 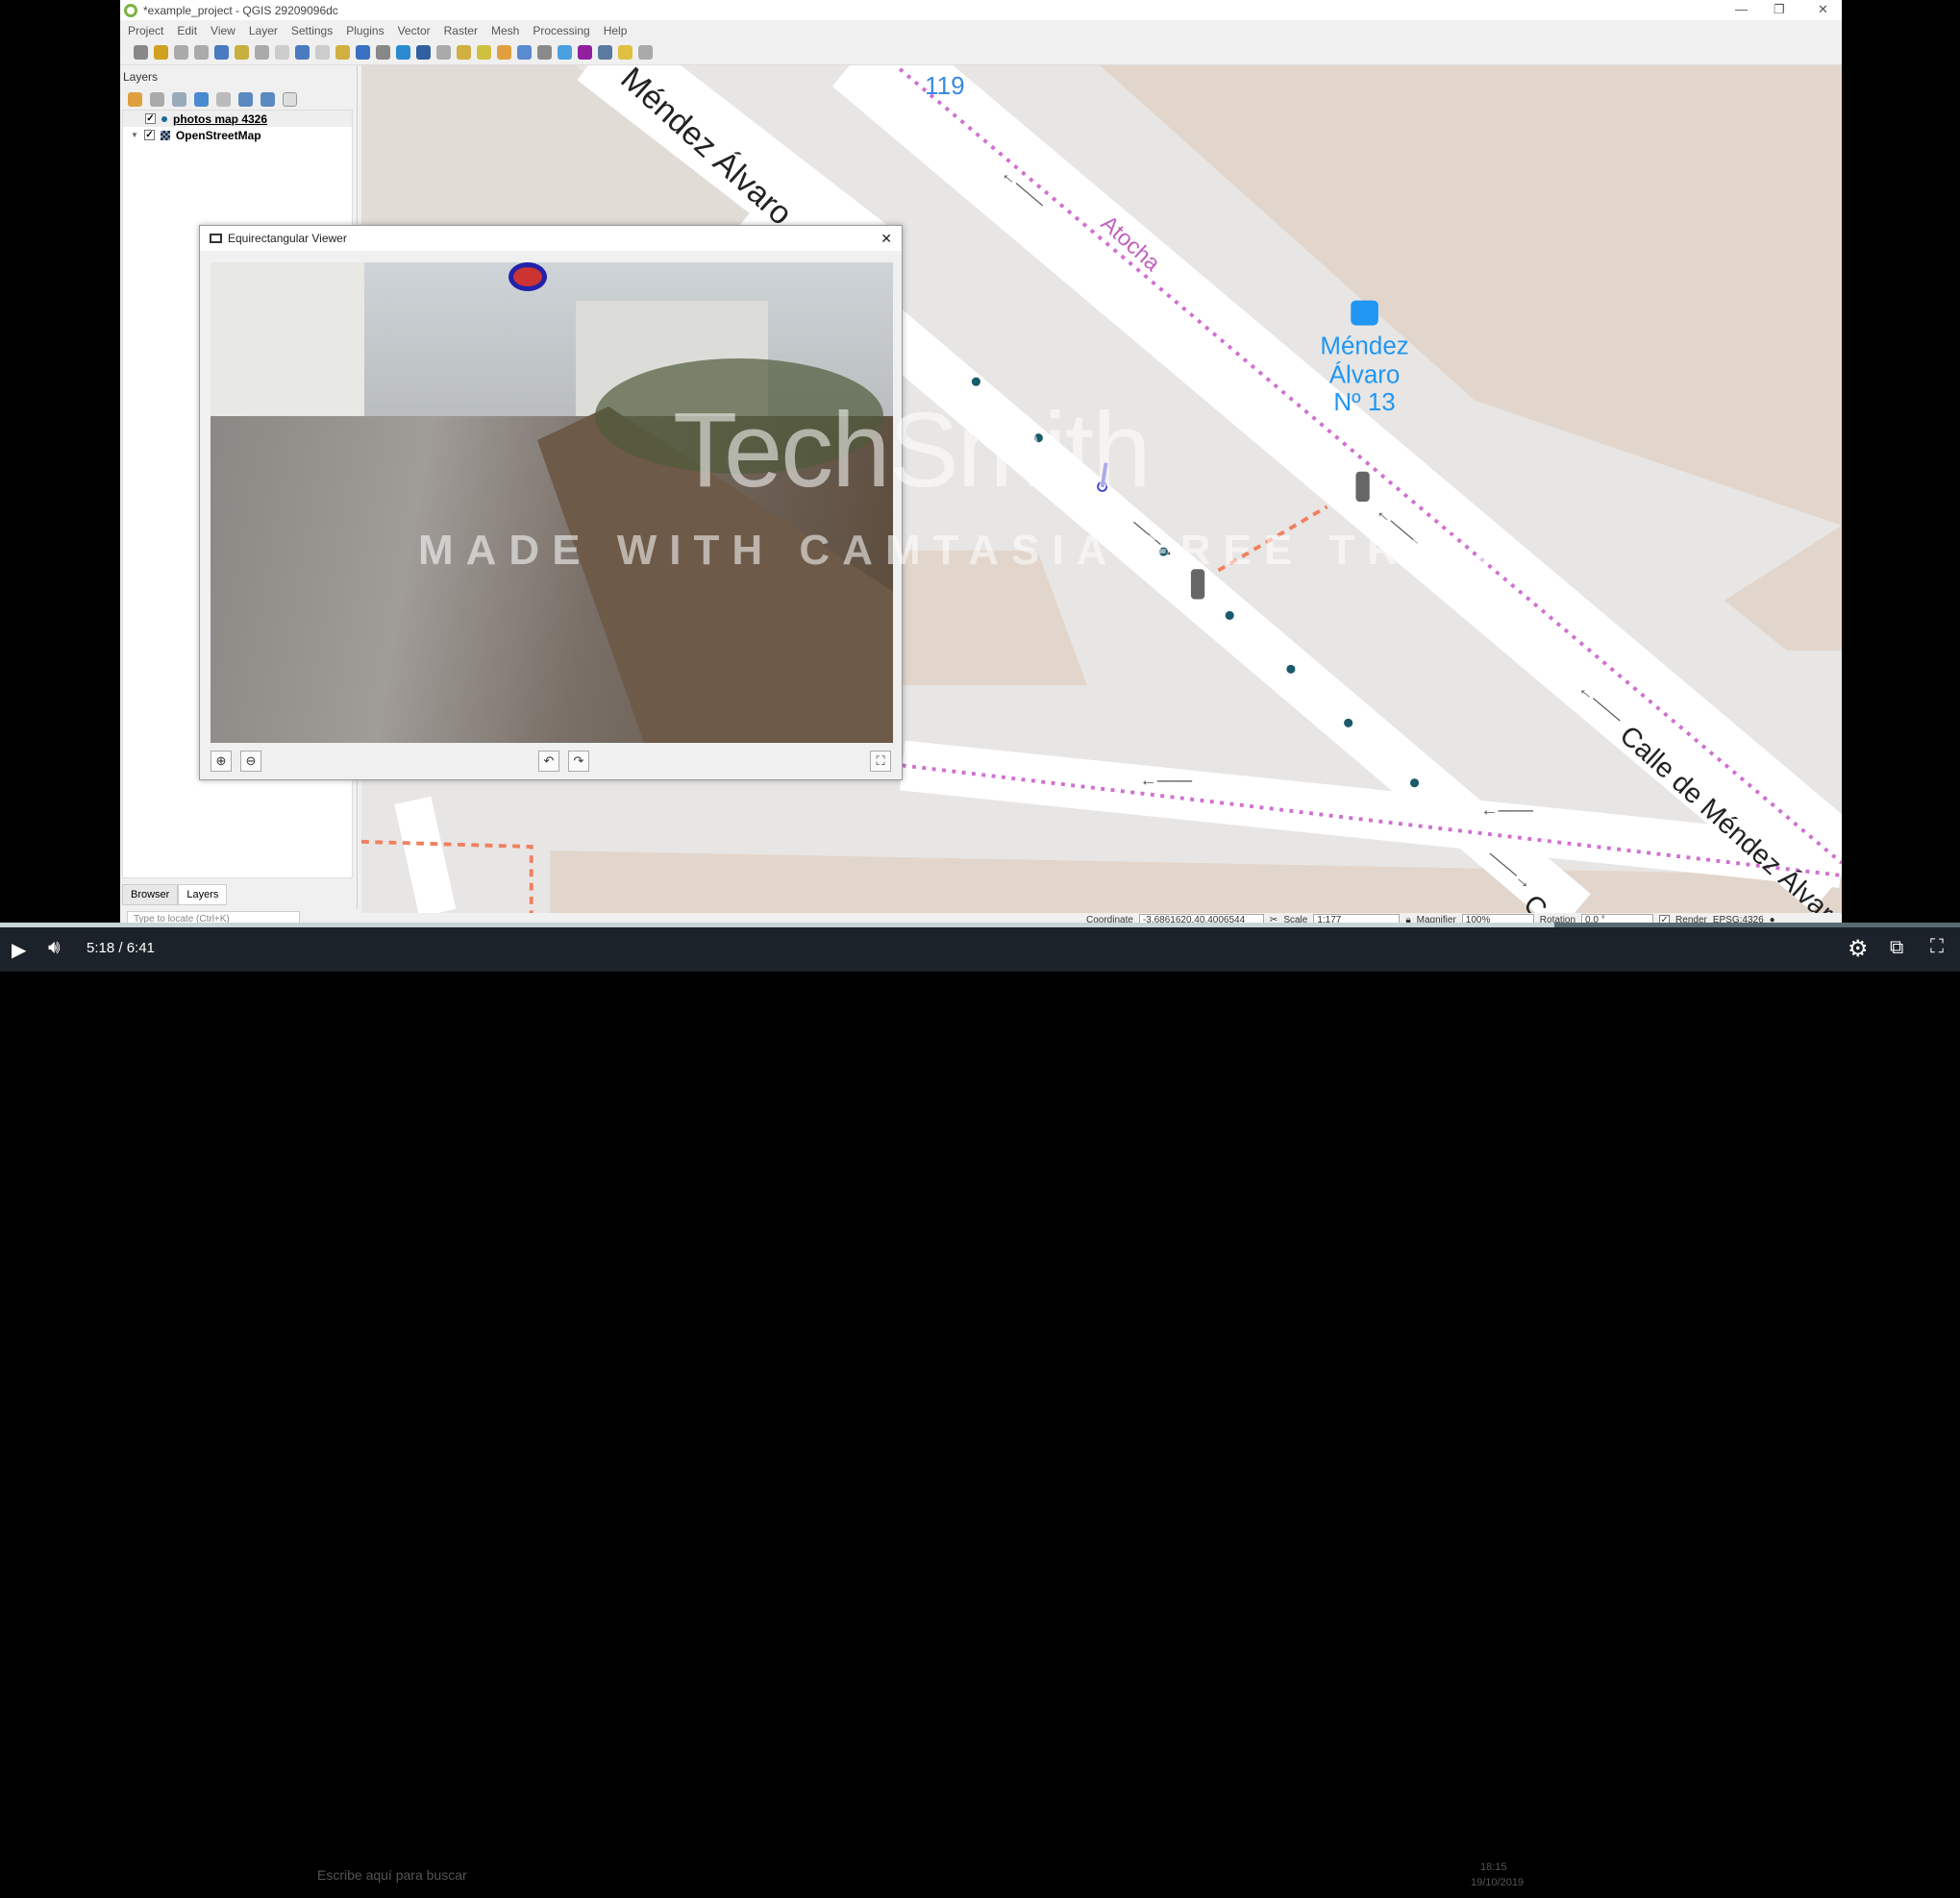 I want to click on tab-browser: Browser, so click(x=150, y=894).